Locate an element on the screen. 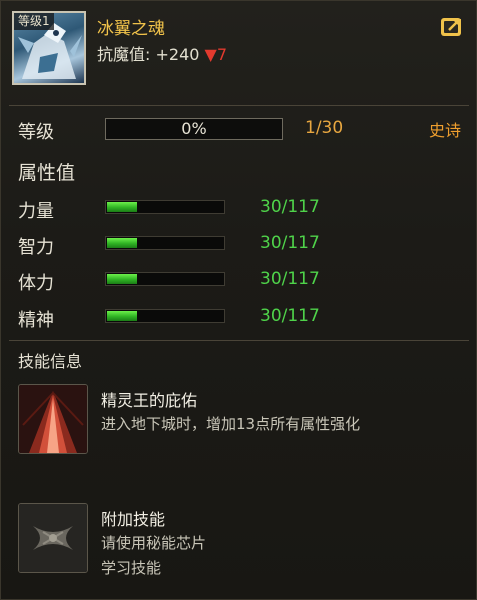 The width and height of the screenshot is (477, 600). stat-value-spirit: 30/117 is located at coordinates (290, 316).